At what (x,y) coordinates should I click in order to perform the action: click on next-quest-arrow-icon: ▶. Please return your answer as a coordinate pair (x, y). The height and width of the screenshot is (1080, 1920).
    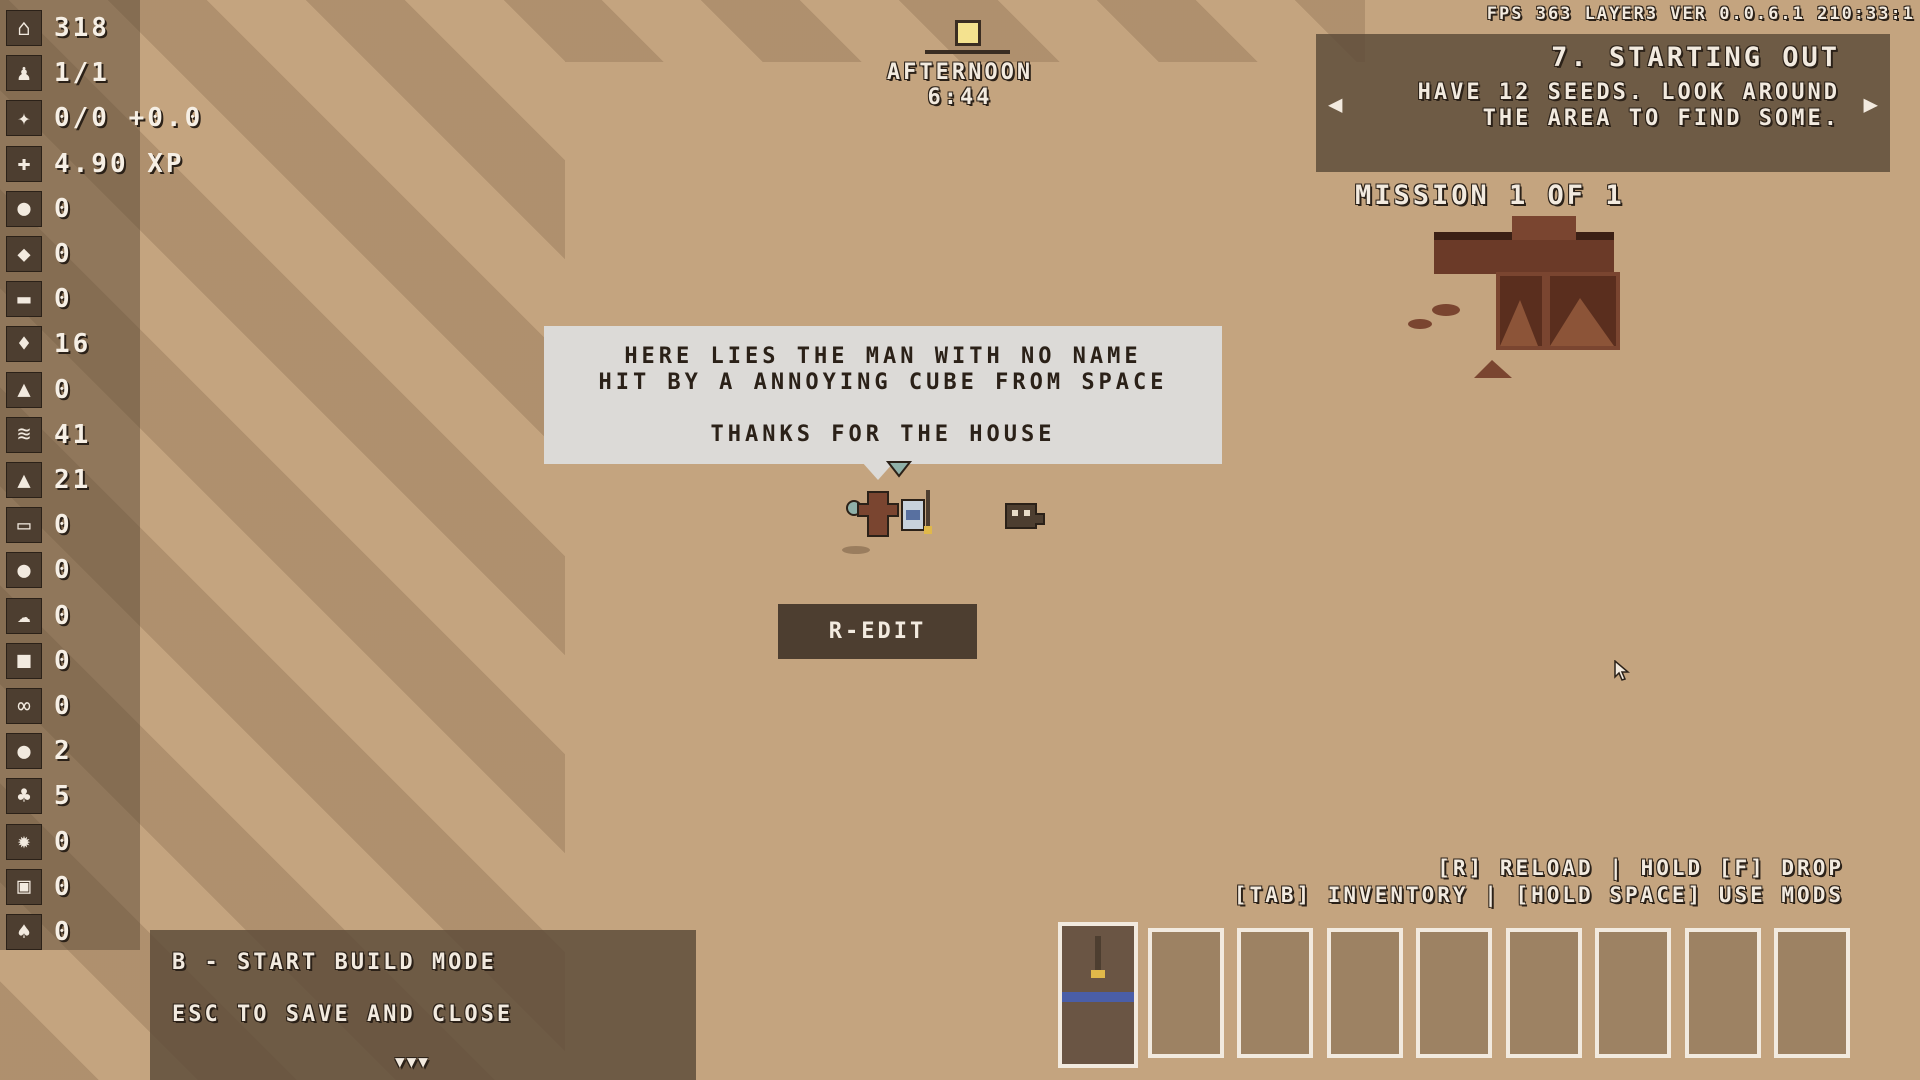
    Looking at the image, I should click on (1871, 104).